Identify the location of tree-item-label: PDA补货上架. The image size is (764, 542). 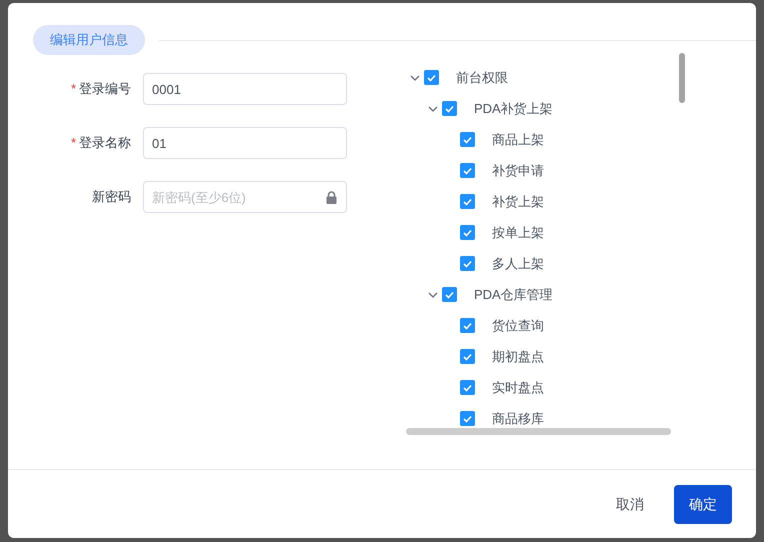
(513, 108).